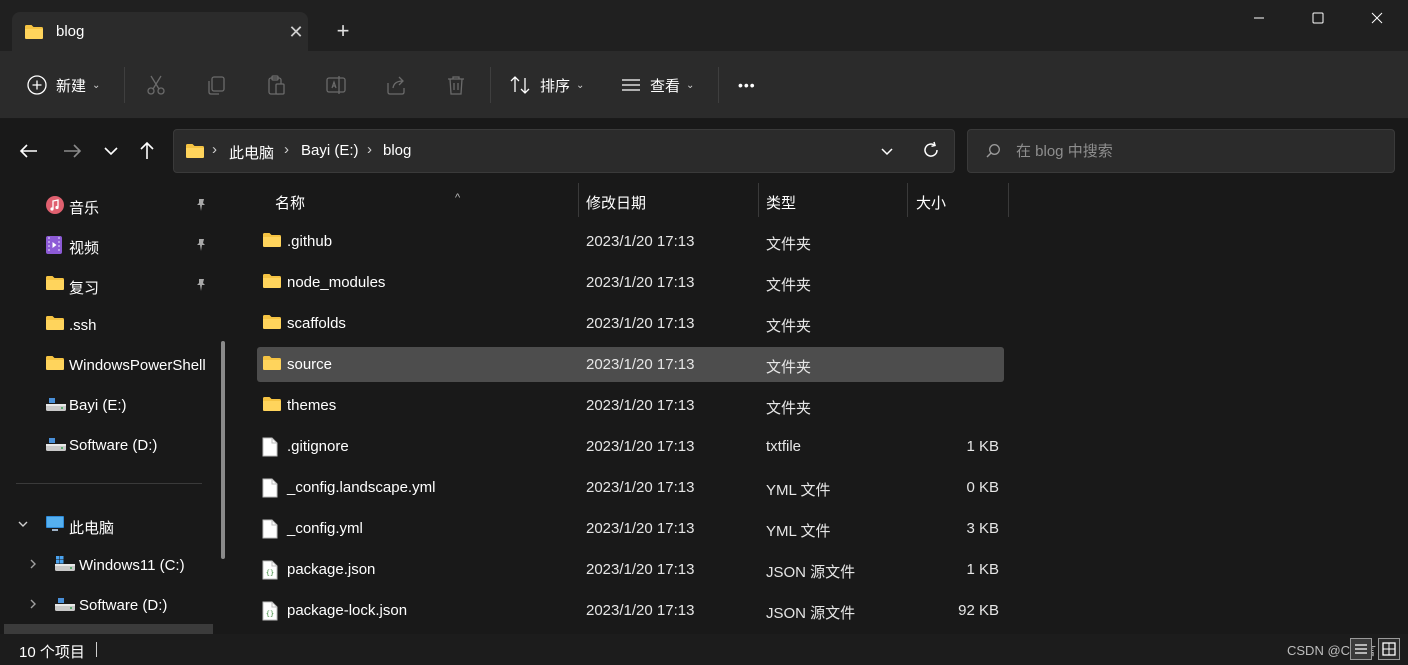 The height and width of the screenshot is (665, 1408). What do you see at coordinates (336, 85) in the screenshot?
I see `rename-icon` at bounding box center [336, 85].